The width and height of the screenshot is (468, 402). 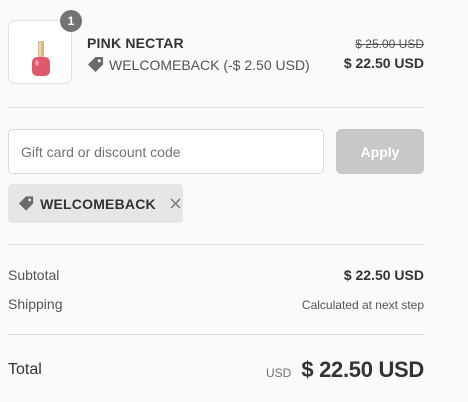 What do you see at coordinates (209, 64) in the screenshot?
I see `product-discount-text: WELCOMEBACK (-$ 2.50 USD)` at bounding box center [209, 64].